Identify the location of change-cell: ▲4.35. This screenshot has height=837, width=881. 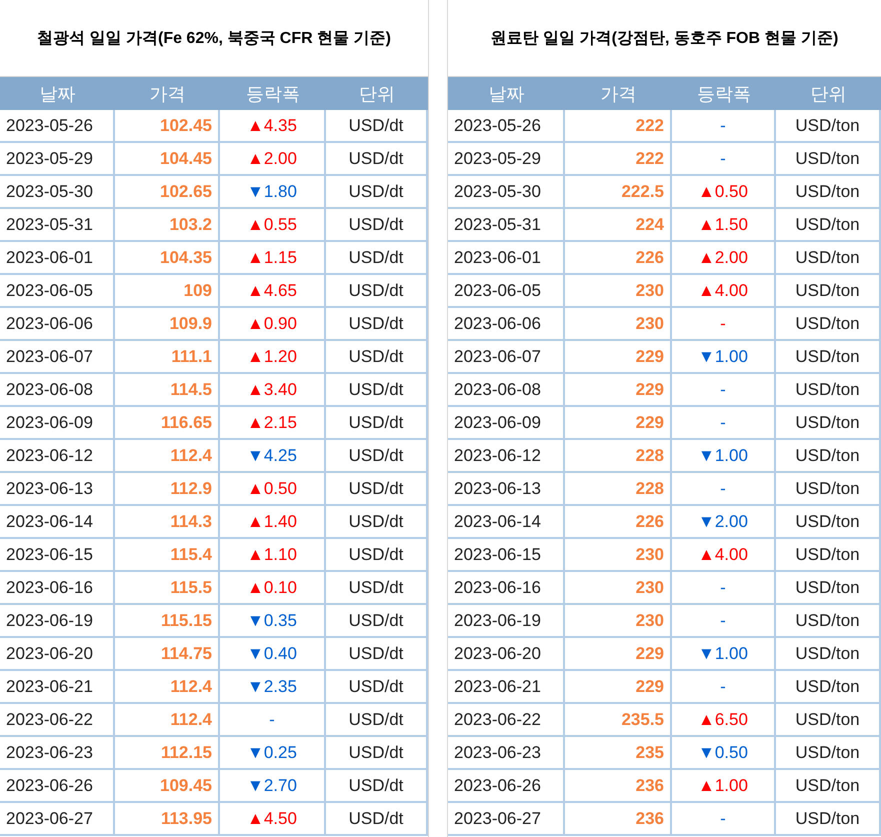
(273, 126).